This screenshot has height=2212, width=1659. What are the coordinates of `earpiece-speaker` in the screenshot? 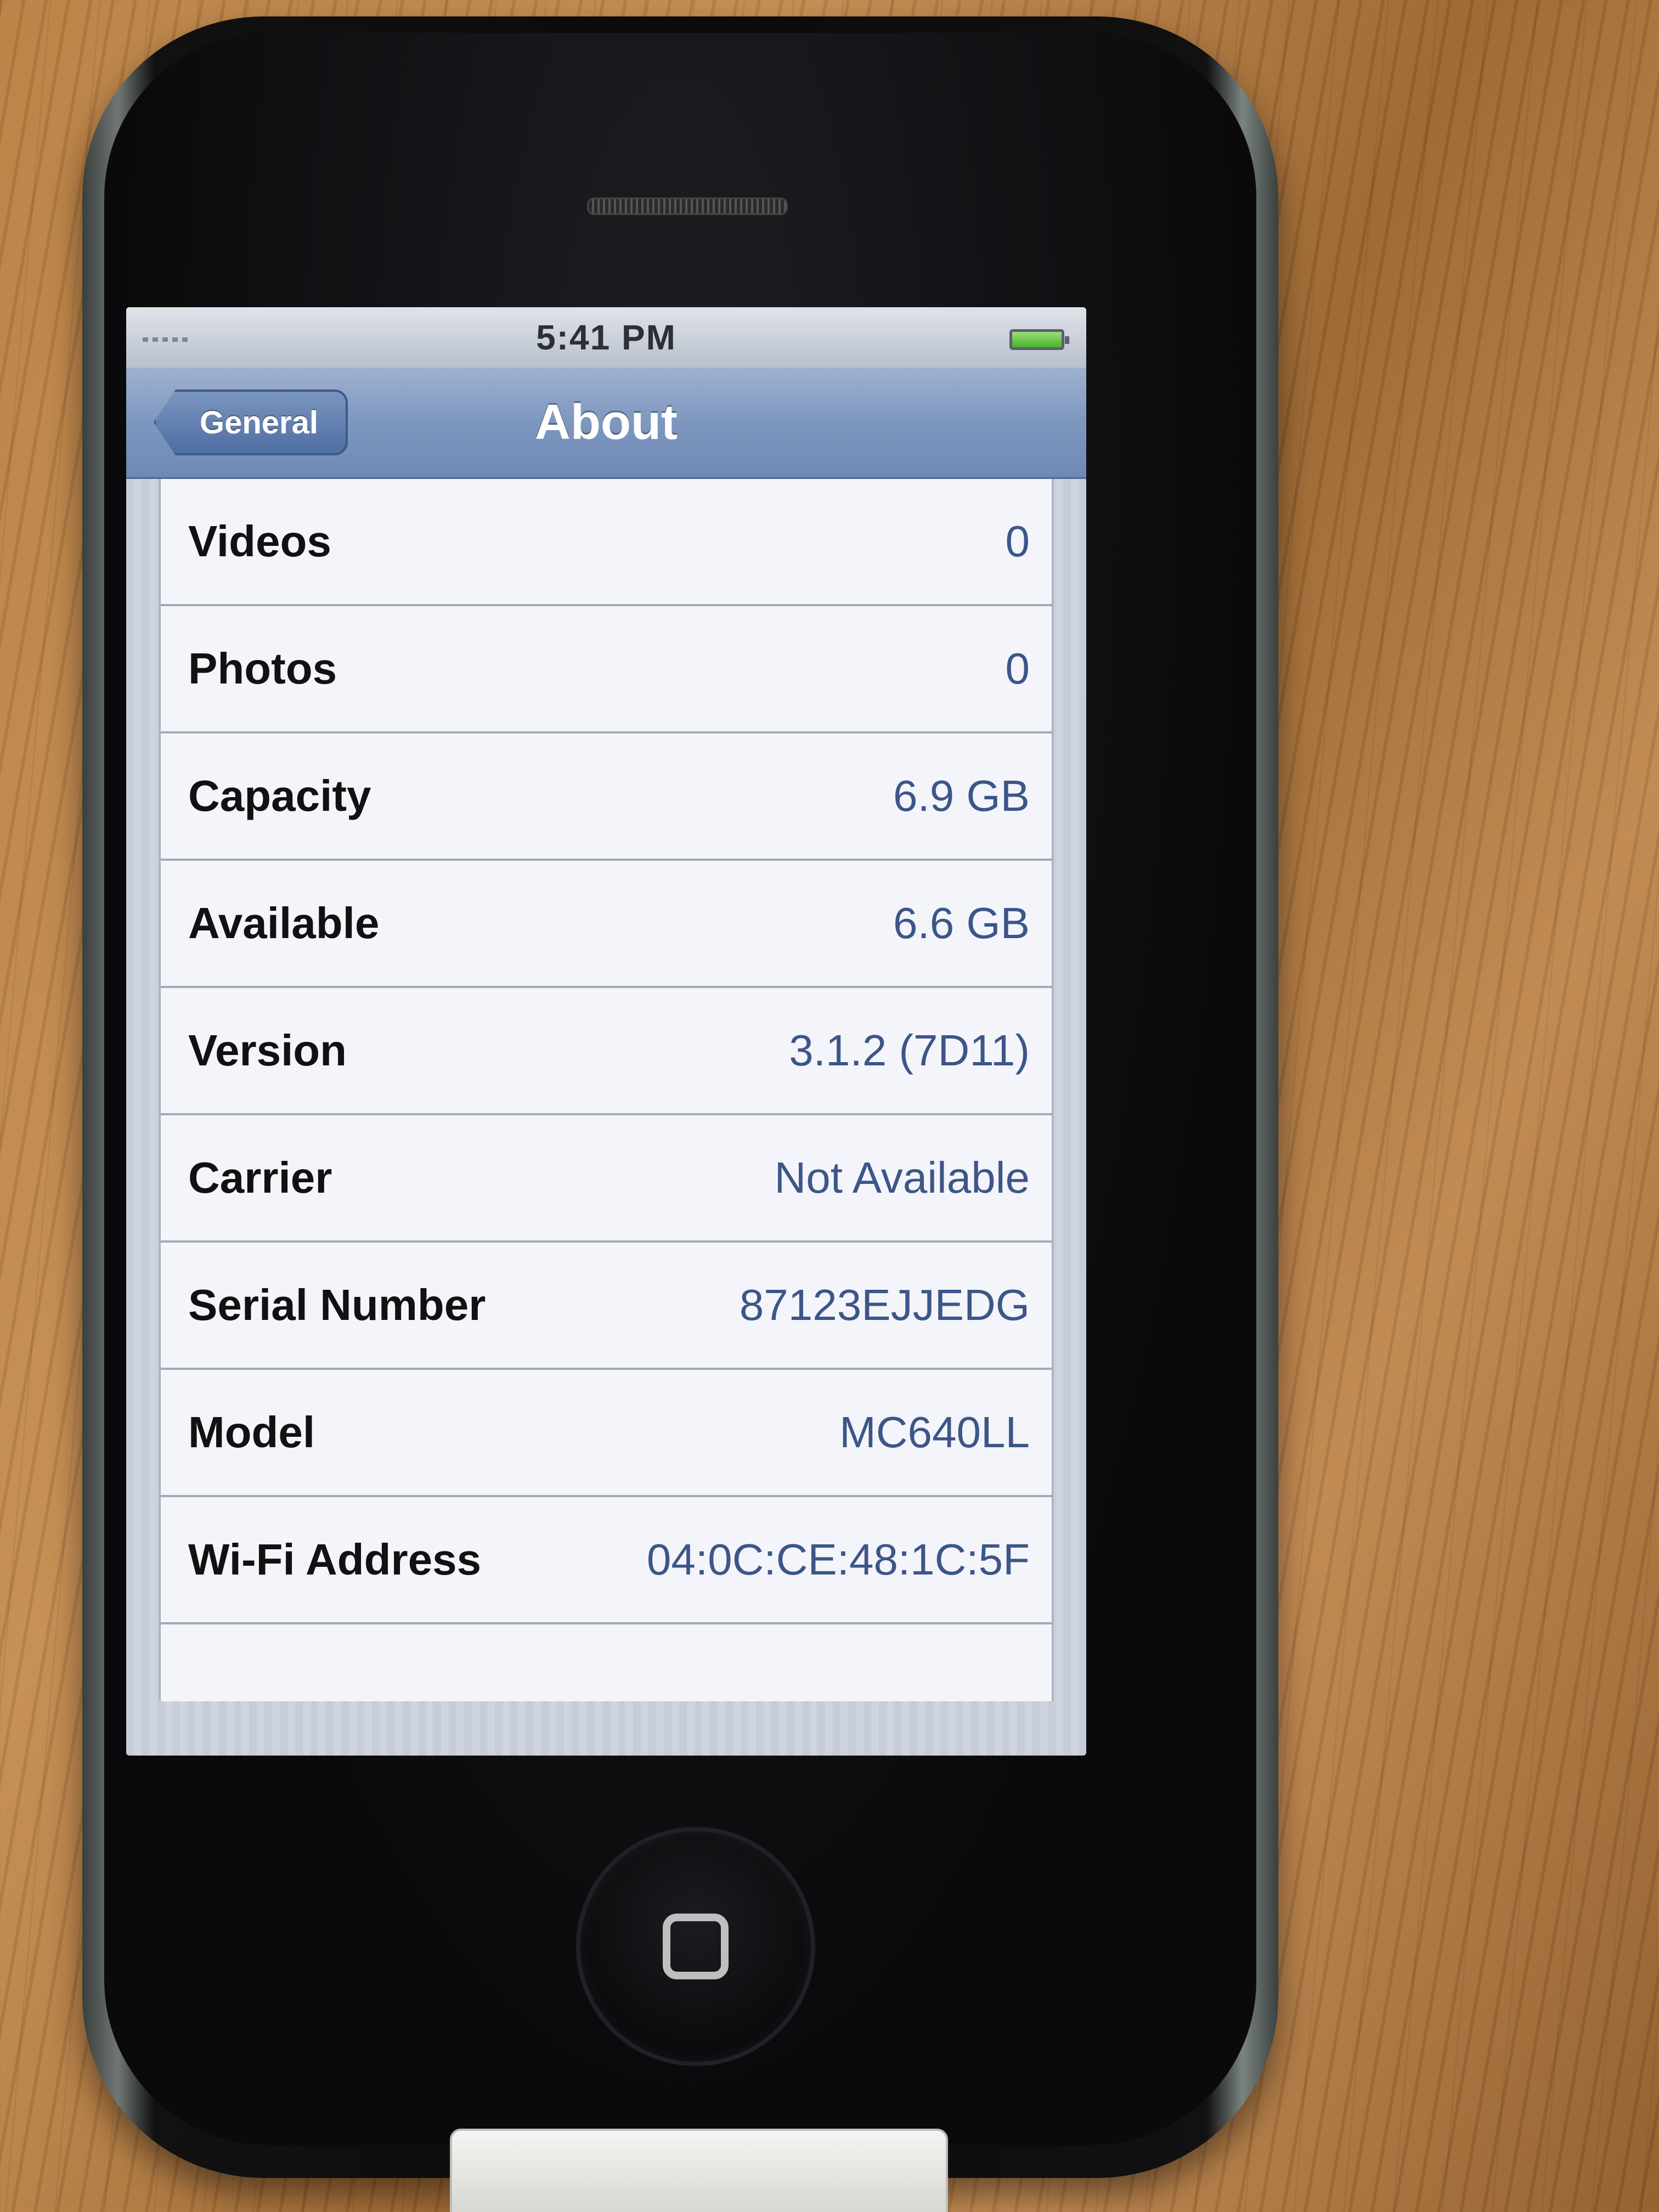 It's located at (687, 207).